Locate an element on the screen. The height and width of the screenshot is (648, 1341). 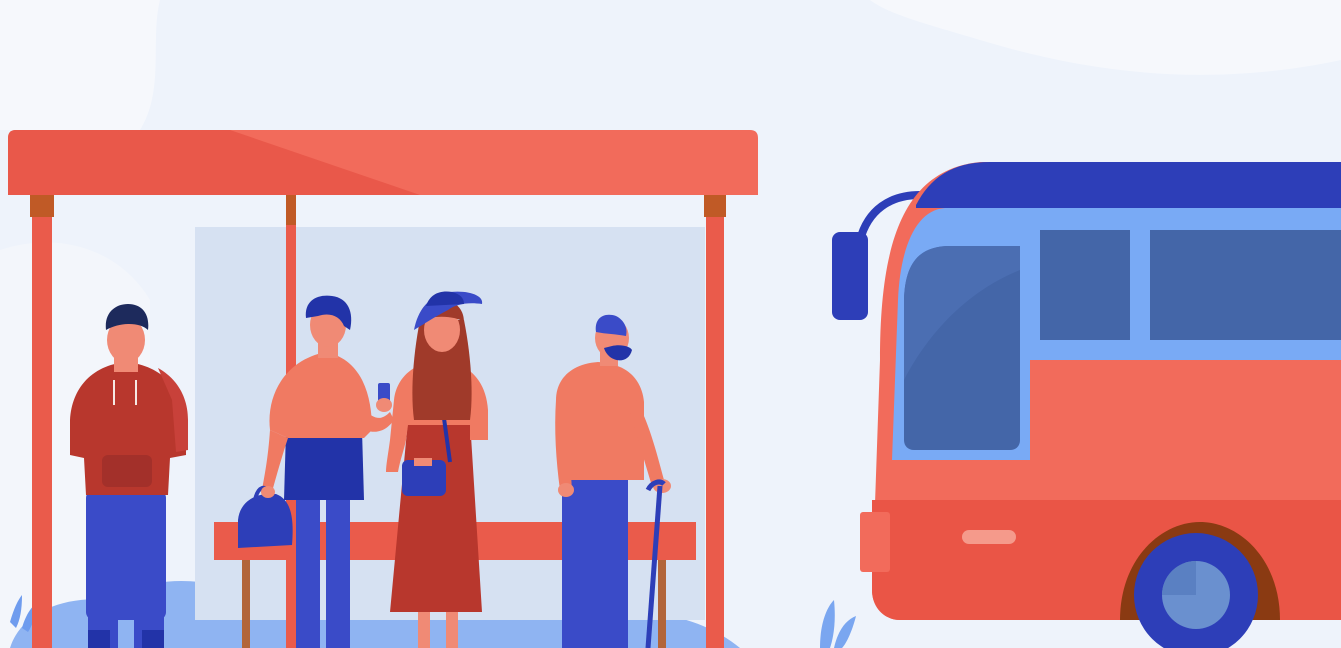
bench-leg-right is located at coordinates (662, 604).